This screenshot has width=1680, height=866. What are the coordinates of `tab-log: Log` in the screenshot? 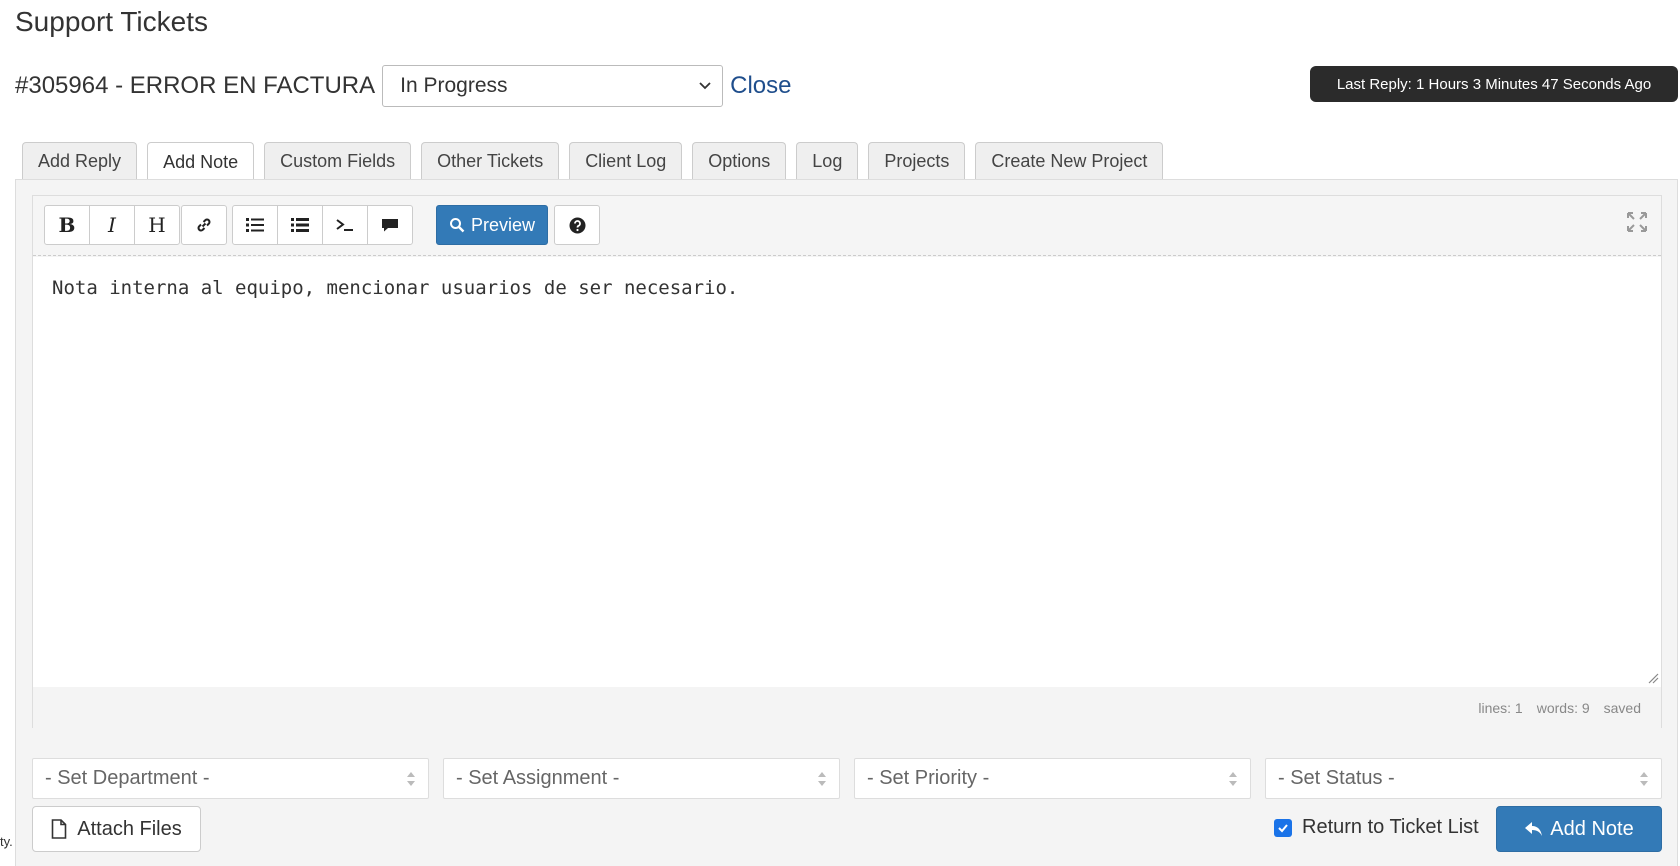 It's located at (827, 161).